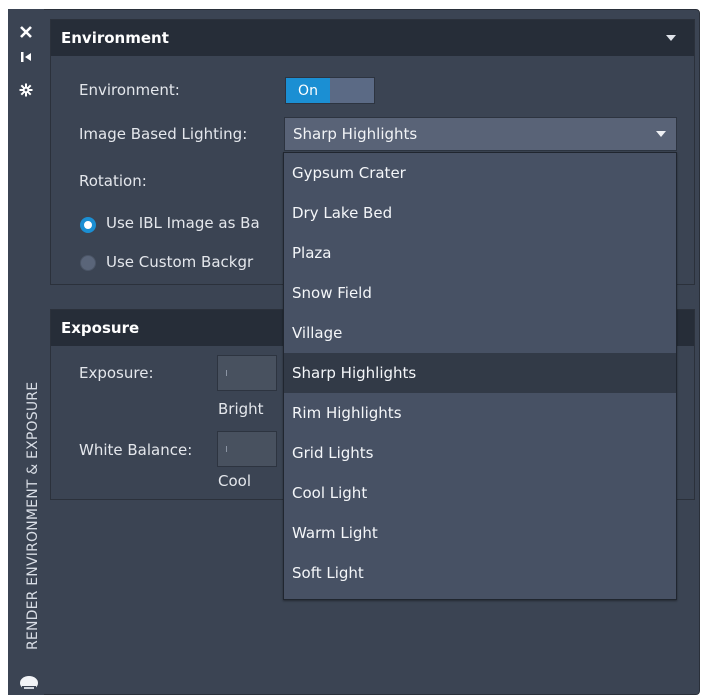  Describe the element at coordinates (88, 225) in the screenshot. I see `radio-use-ibl-background` at that location.